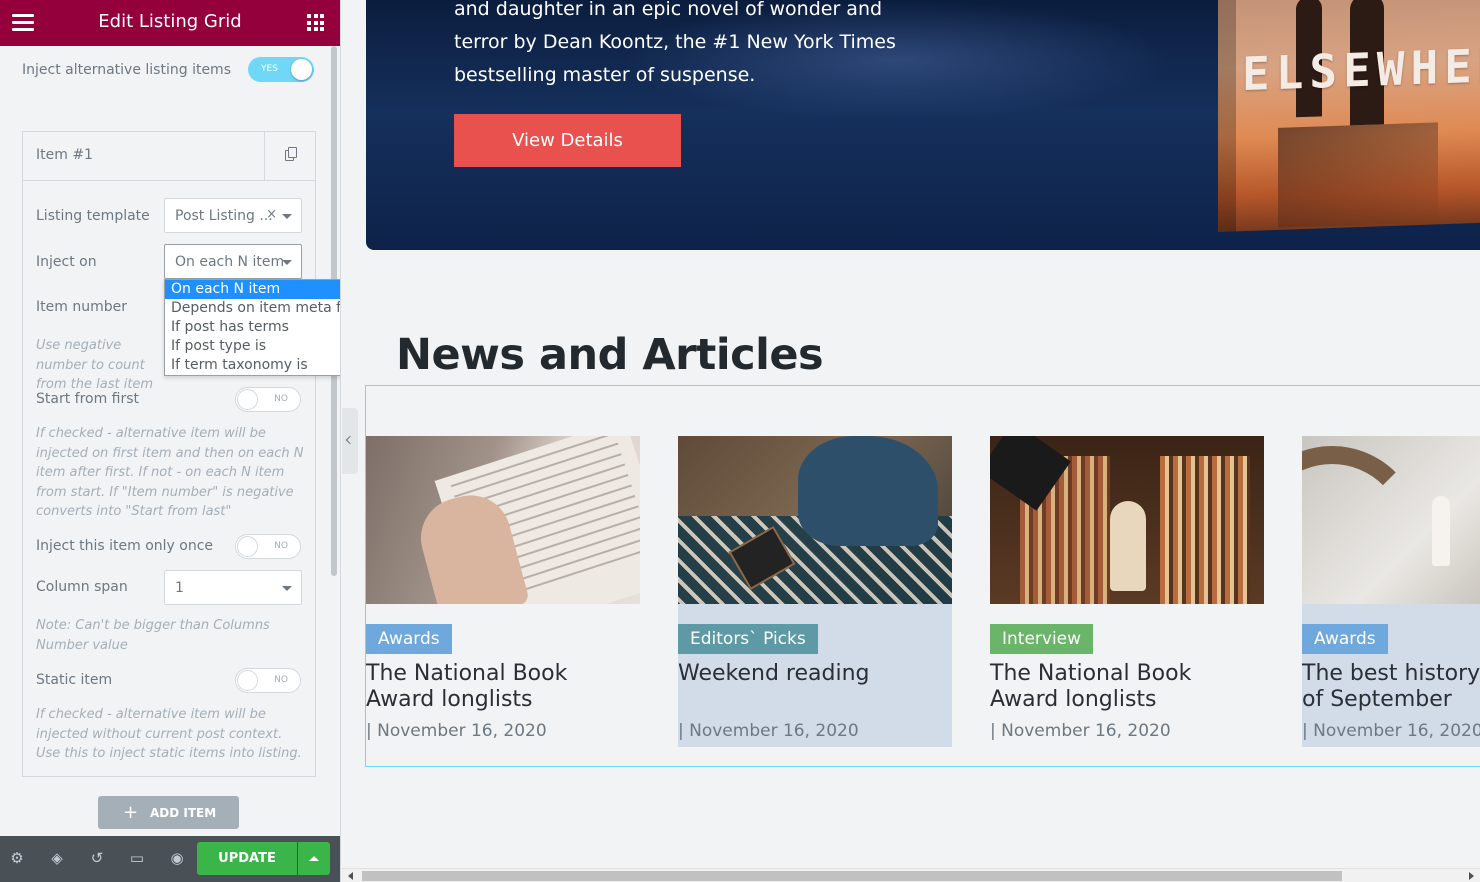 The height and width of the screenshot is (882, 1480). Describe the element at coordinates (315, 22) in the screenshot. I see `widgets-grid-icon` at that location.